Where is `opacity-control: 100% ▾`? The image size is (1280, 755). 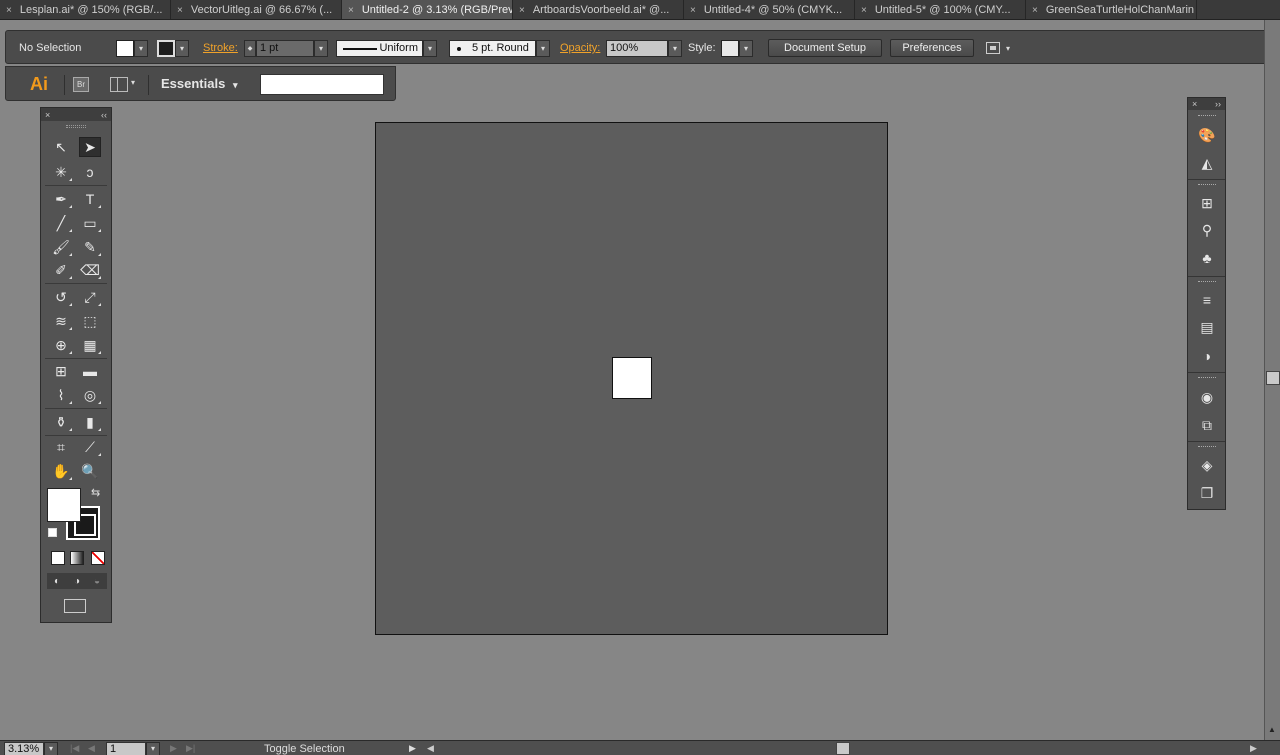
opacity-control: 100% ▾ is located at coordinates (644, 48).